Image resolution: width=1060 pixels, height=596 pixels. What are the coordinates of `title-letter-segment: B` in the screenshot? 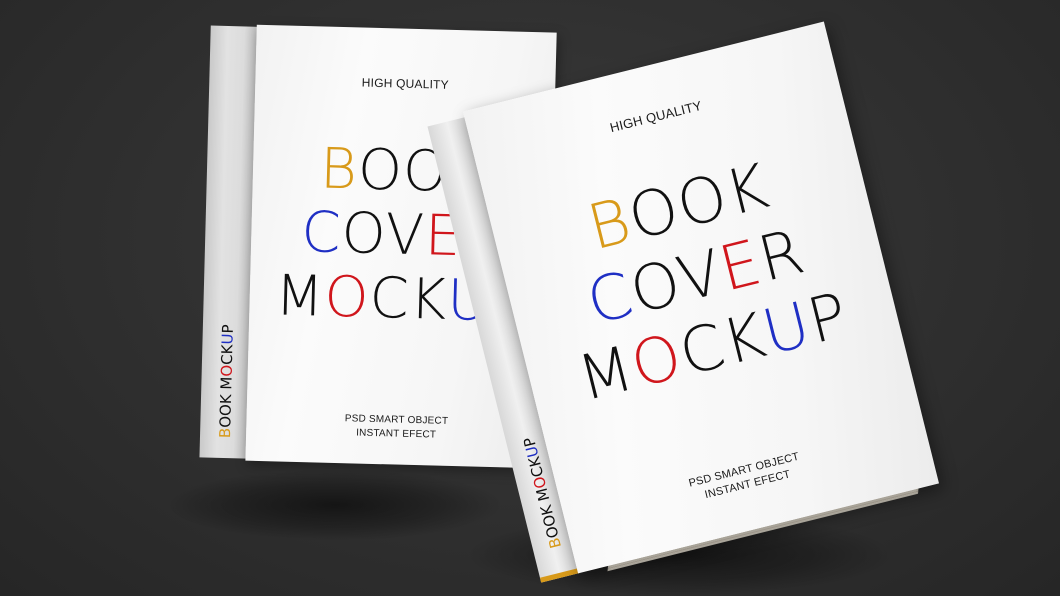 It's located at (339, 169).